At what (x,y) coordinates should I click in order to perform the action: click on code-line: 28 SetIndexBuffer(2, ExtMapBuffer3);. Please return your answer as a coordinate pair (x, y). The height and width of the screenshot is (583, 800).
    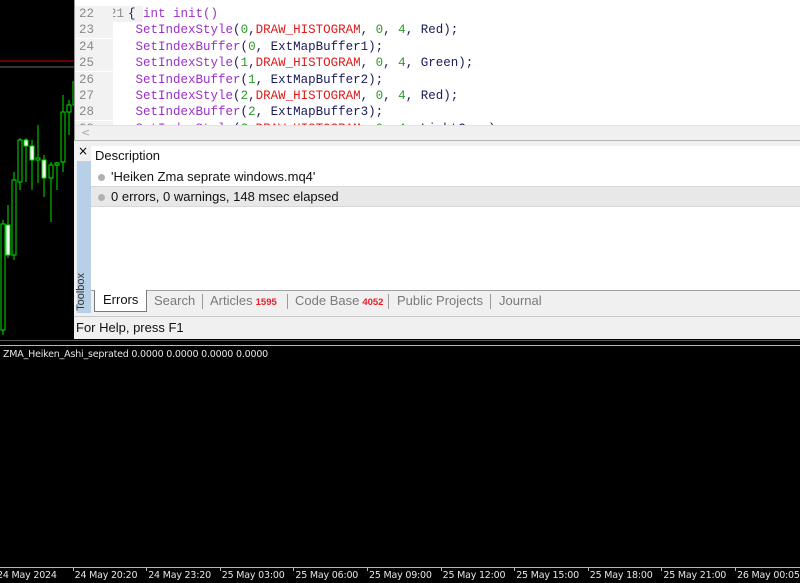
    Looking at the image, I should click on (229, 112).